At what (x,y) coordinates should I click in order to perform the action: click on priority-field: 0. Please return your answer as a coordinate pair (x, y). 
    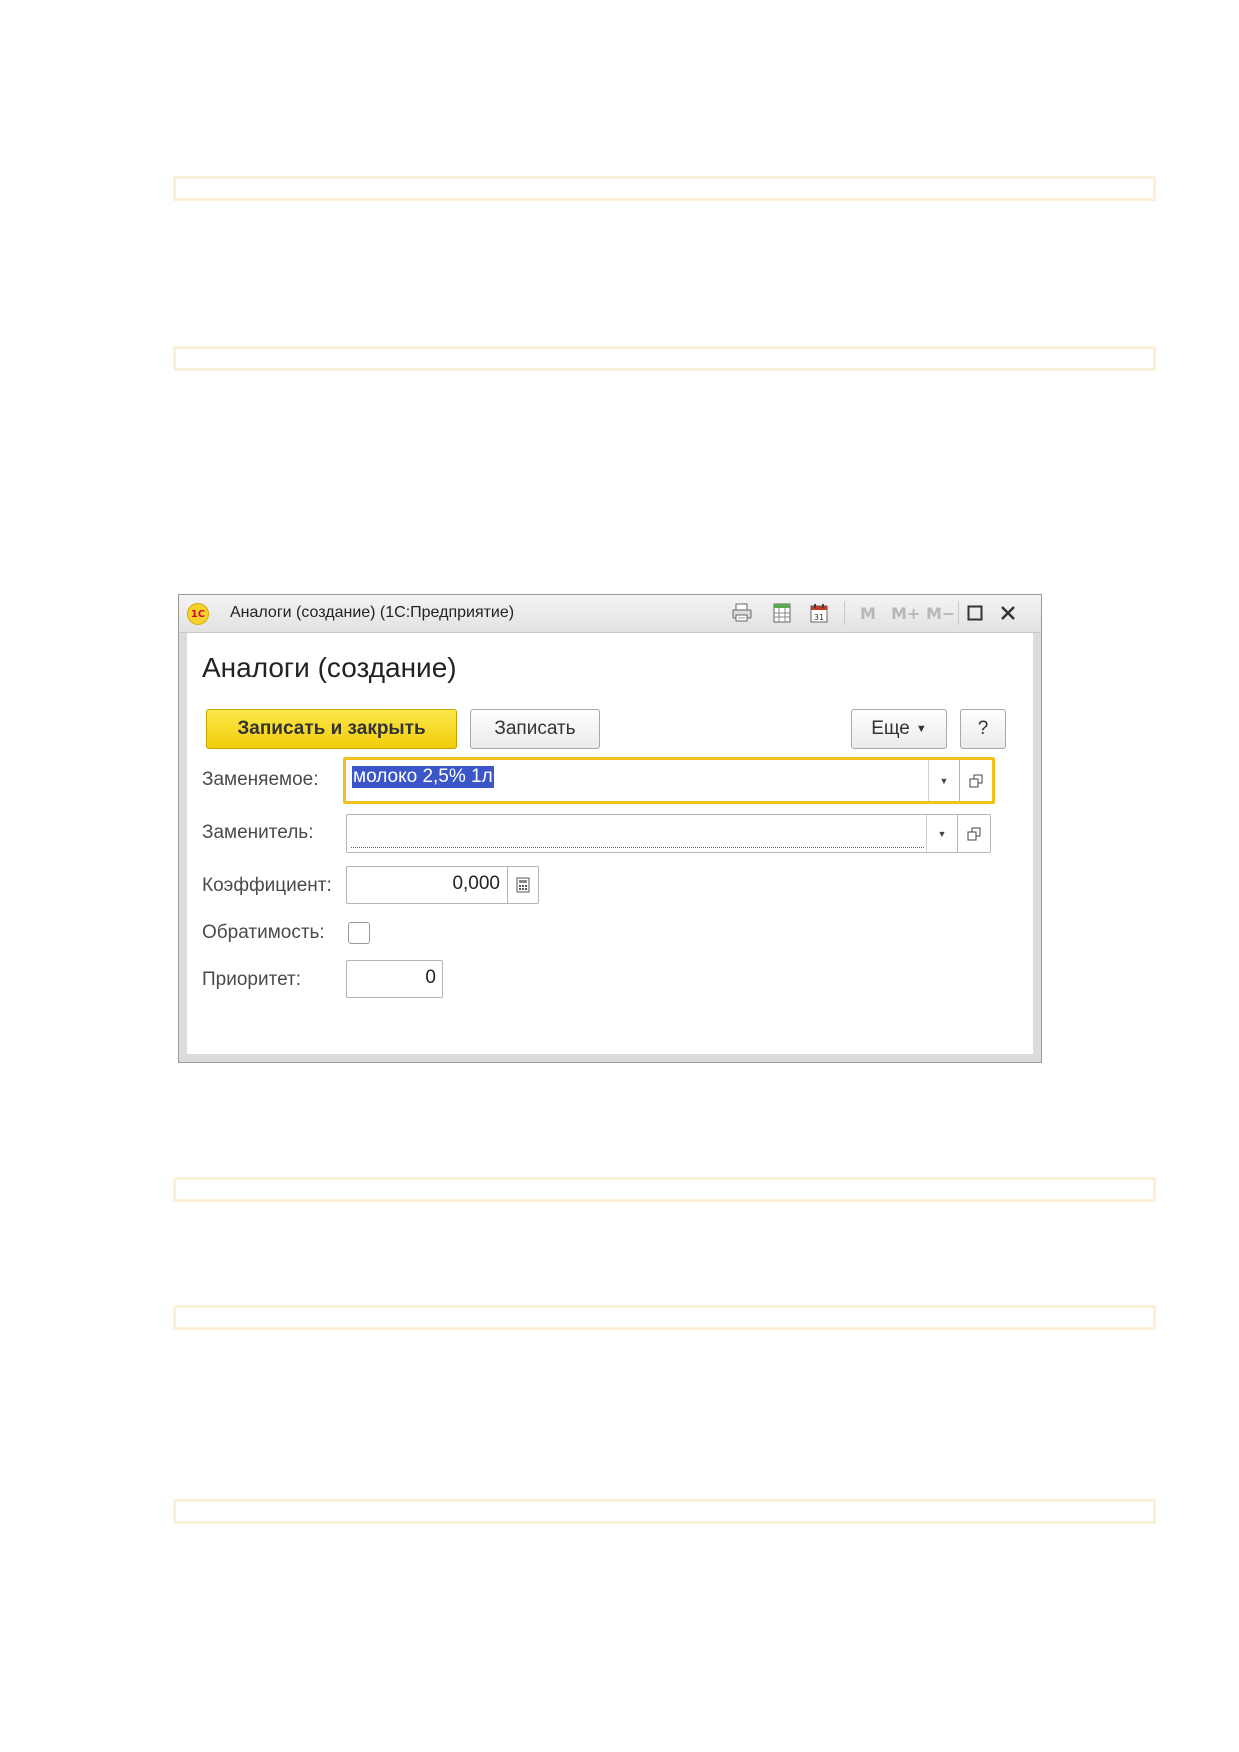
    Looking at the image, I should click on (394, 979).